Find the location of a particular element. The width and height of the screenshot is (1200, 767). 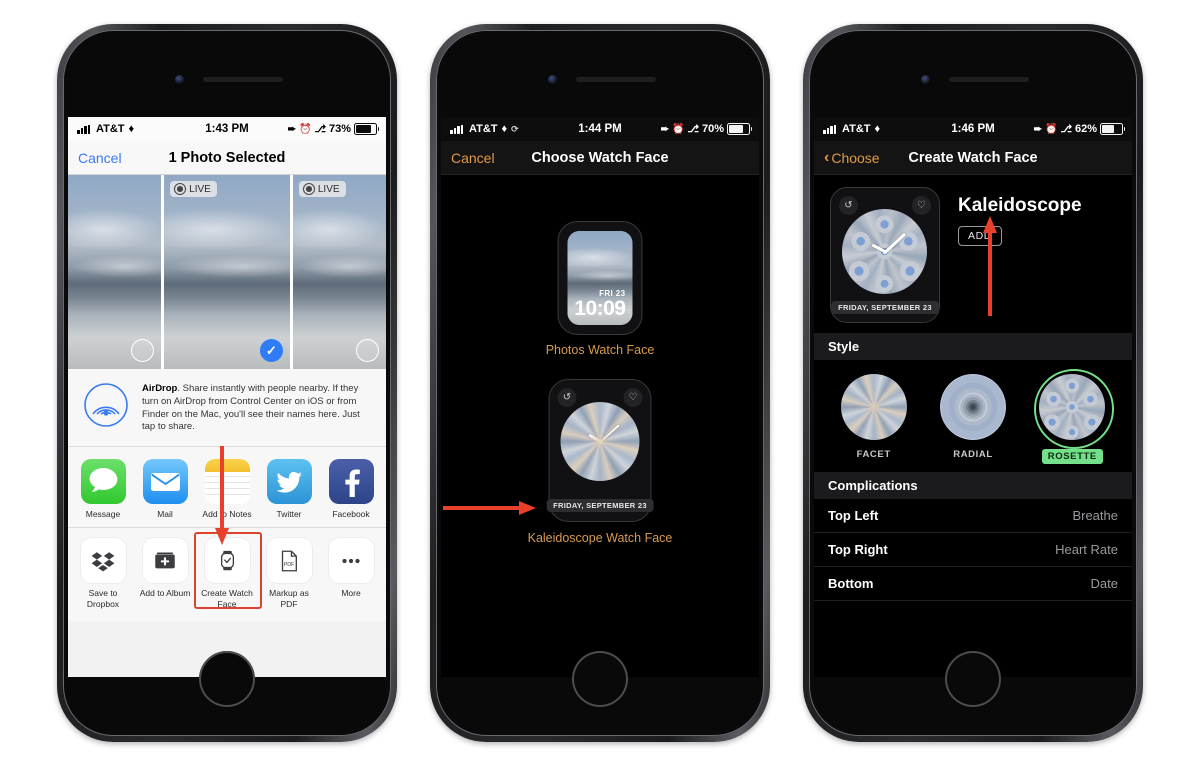

watch-face-title: Kaleidoscope is located at coordinates (1020, 205).